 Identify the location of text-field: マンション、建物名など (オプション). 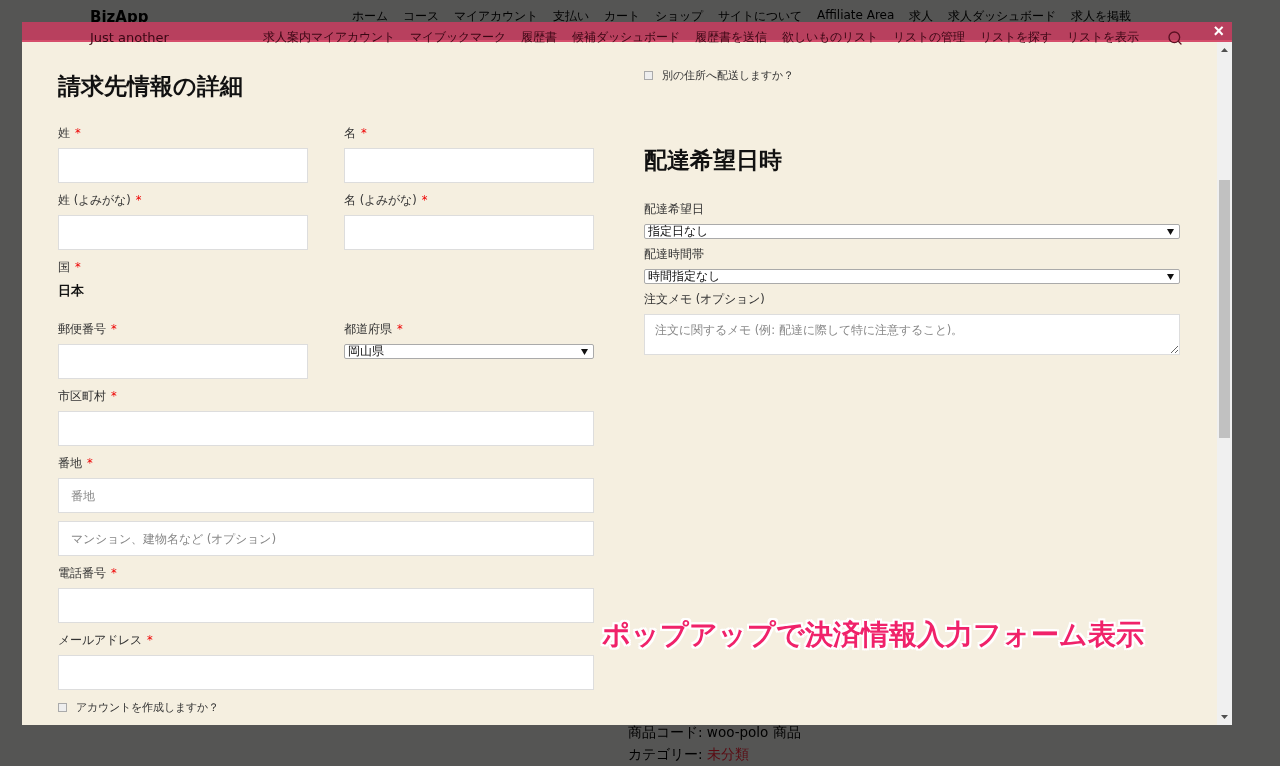
(326, 538).